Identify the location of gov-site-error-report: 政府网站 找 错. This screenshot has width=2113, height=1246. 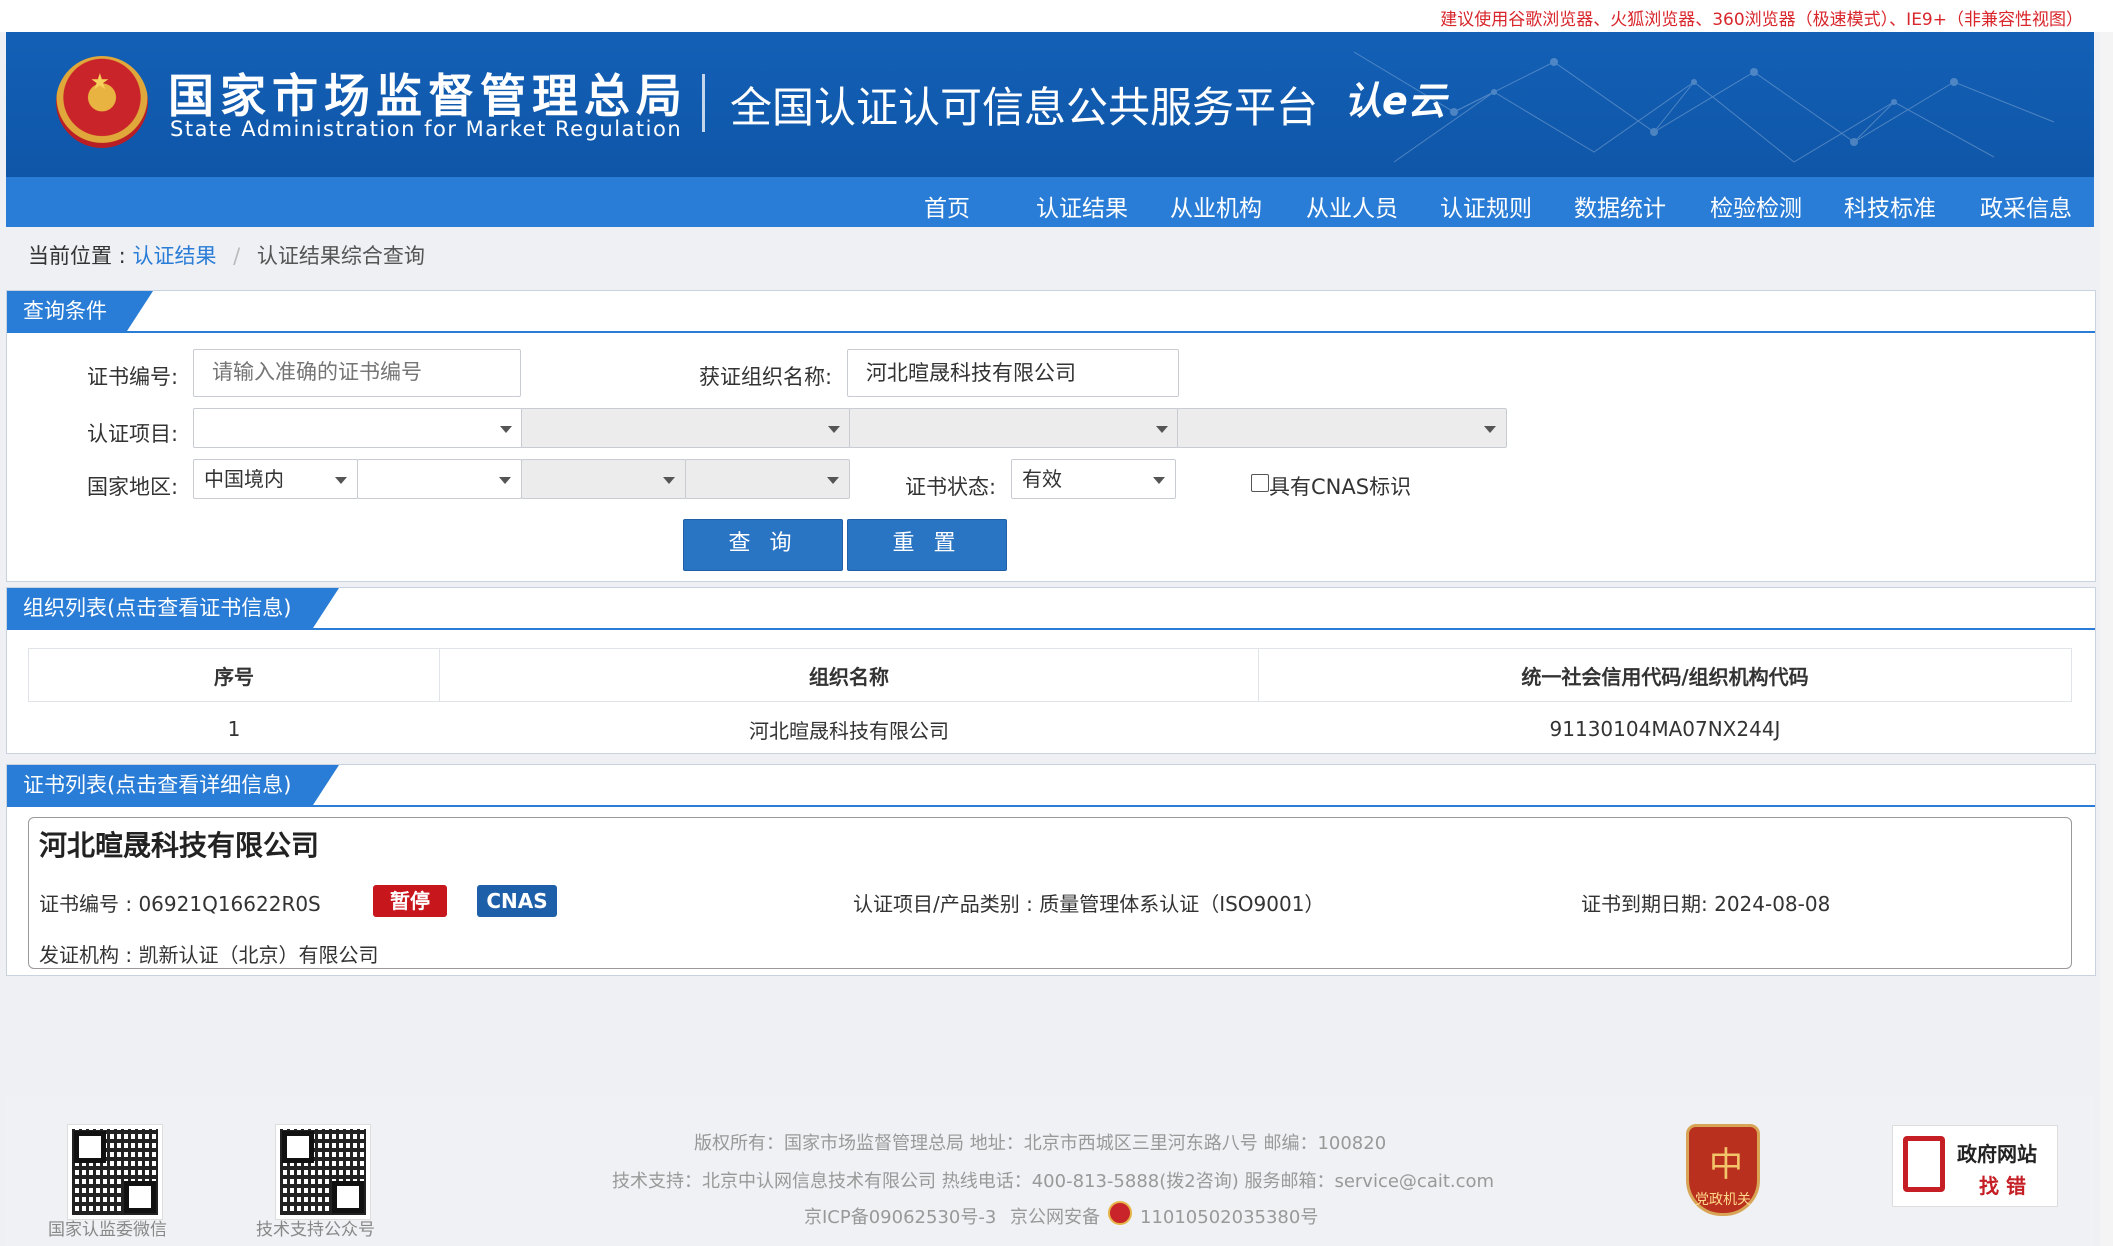
(1975, 1166).